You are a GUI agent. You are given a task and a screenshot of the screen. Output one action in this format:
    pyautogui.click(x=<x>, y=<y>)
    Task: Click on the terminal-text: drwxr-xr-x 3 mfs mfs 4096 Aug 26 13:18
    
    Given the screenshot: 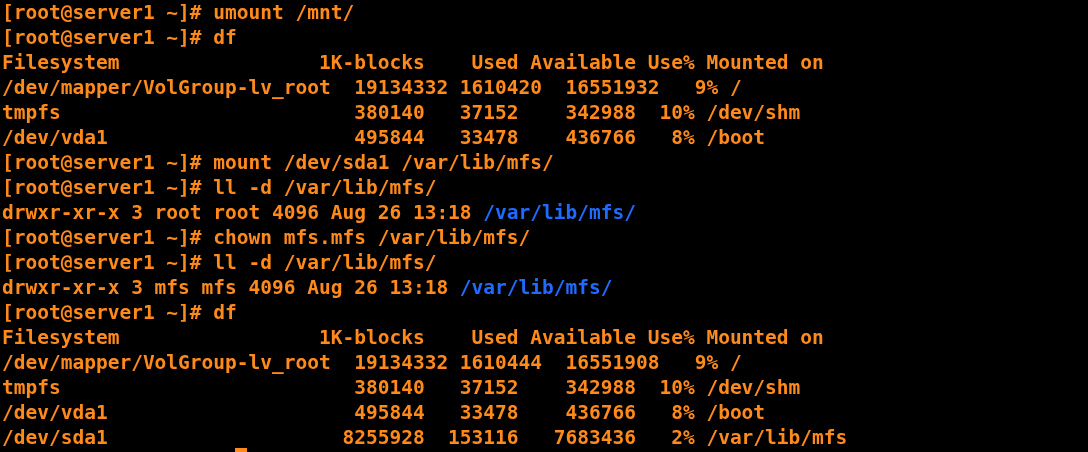 What is the action you would take?
    pyautogui.click(x=225, y=287)
    